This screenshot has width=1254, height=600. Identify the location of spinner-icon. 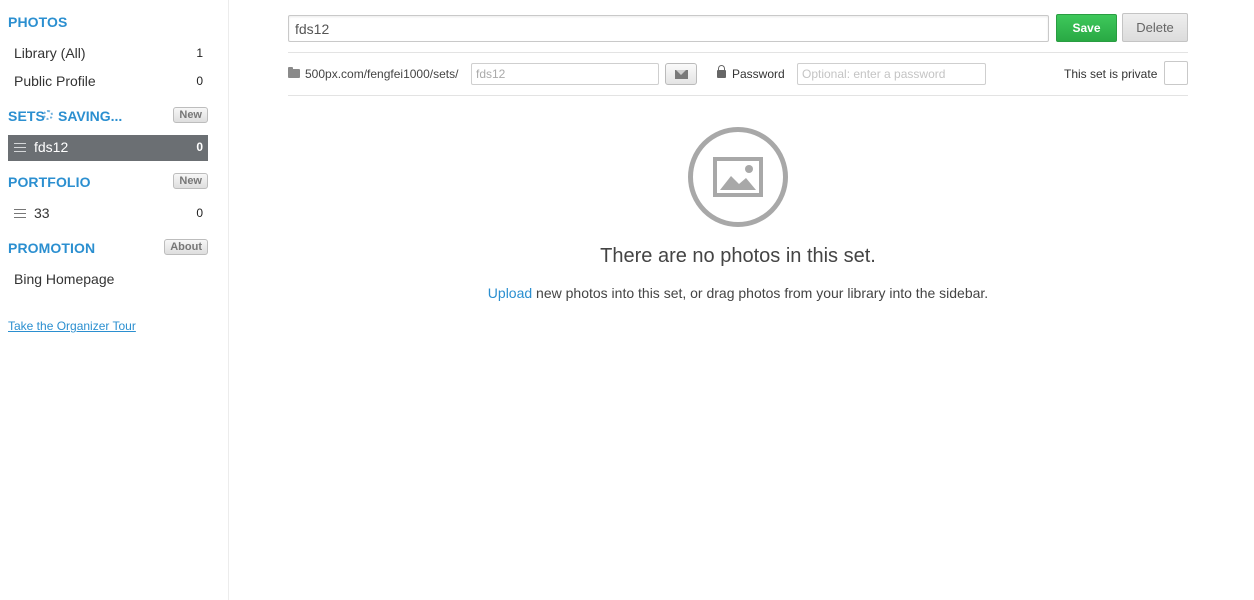
(48, 115).